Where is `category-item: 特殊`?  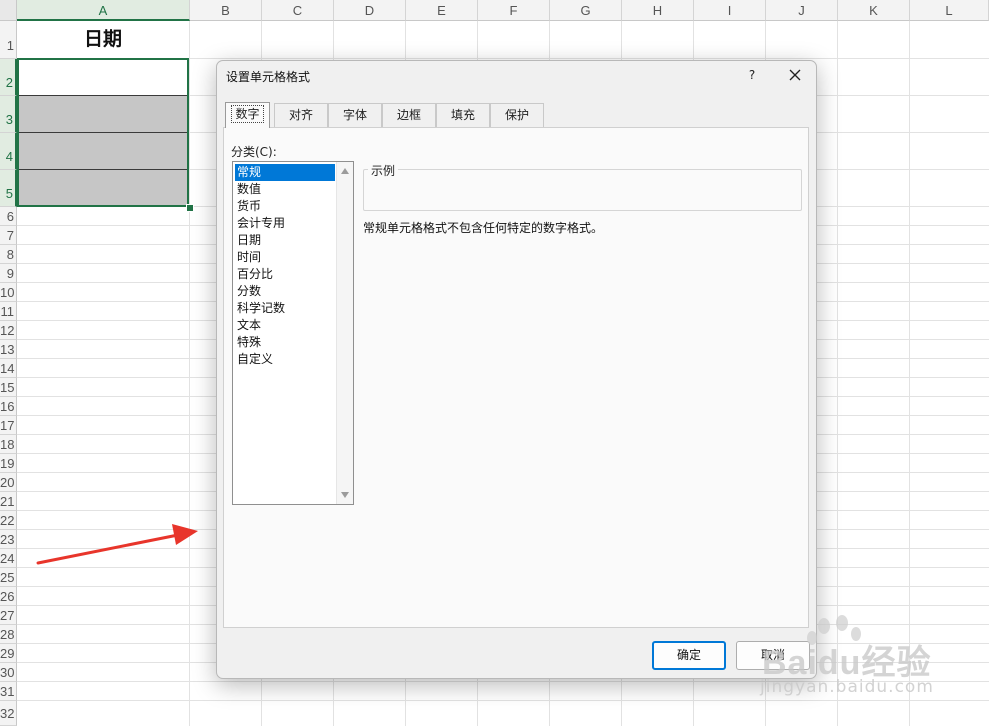
category-item: 特殊 is located at coordinates (285, 342).